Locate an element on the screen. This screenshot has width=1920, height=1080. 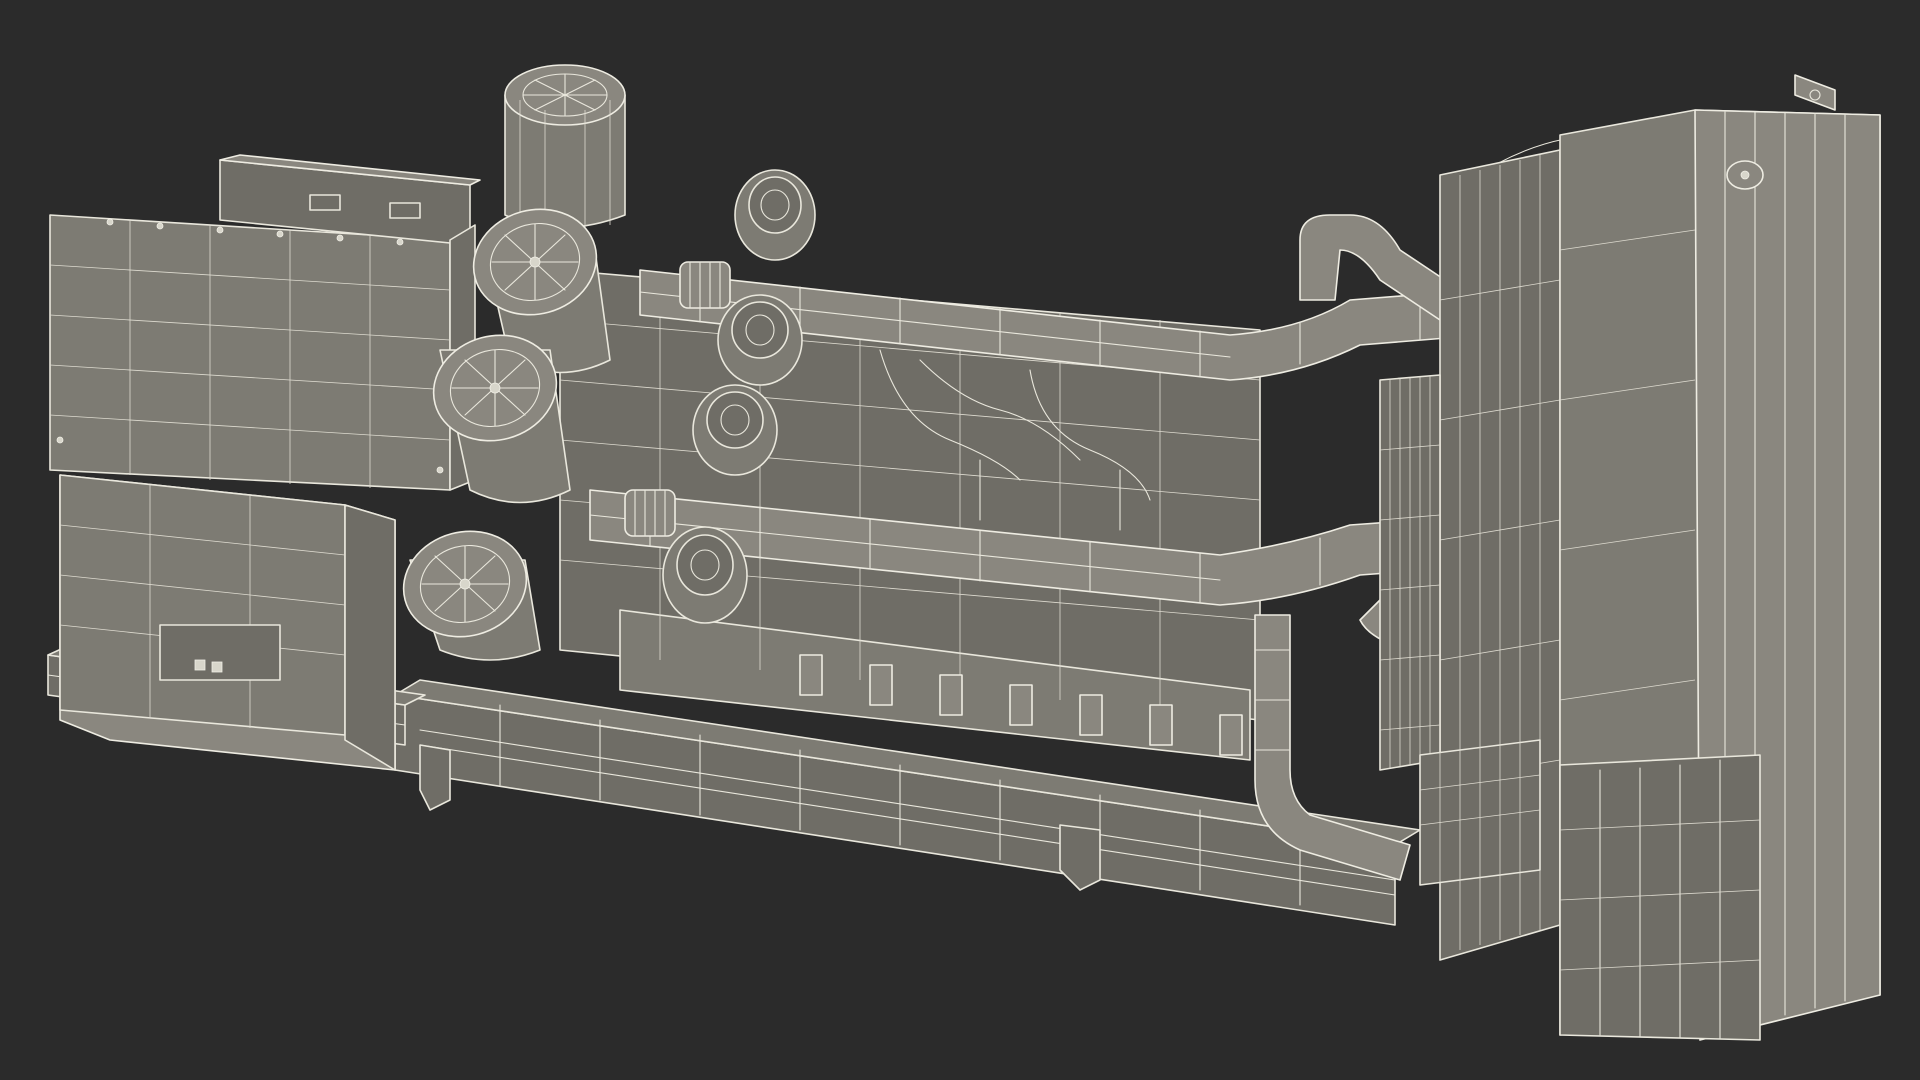
air-filter-top is located at coordinates (565, 148).